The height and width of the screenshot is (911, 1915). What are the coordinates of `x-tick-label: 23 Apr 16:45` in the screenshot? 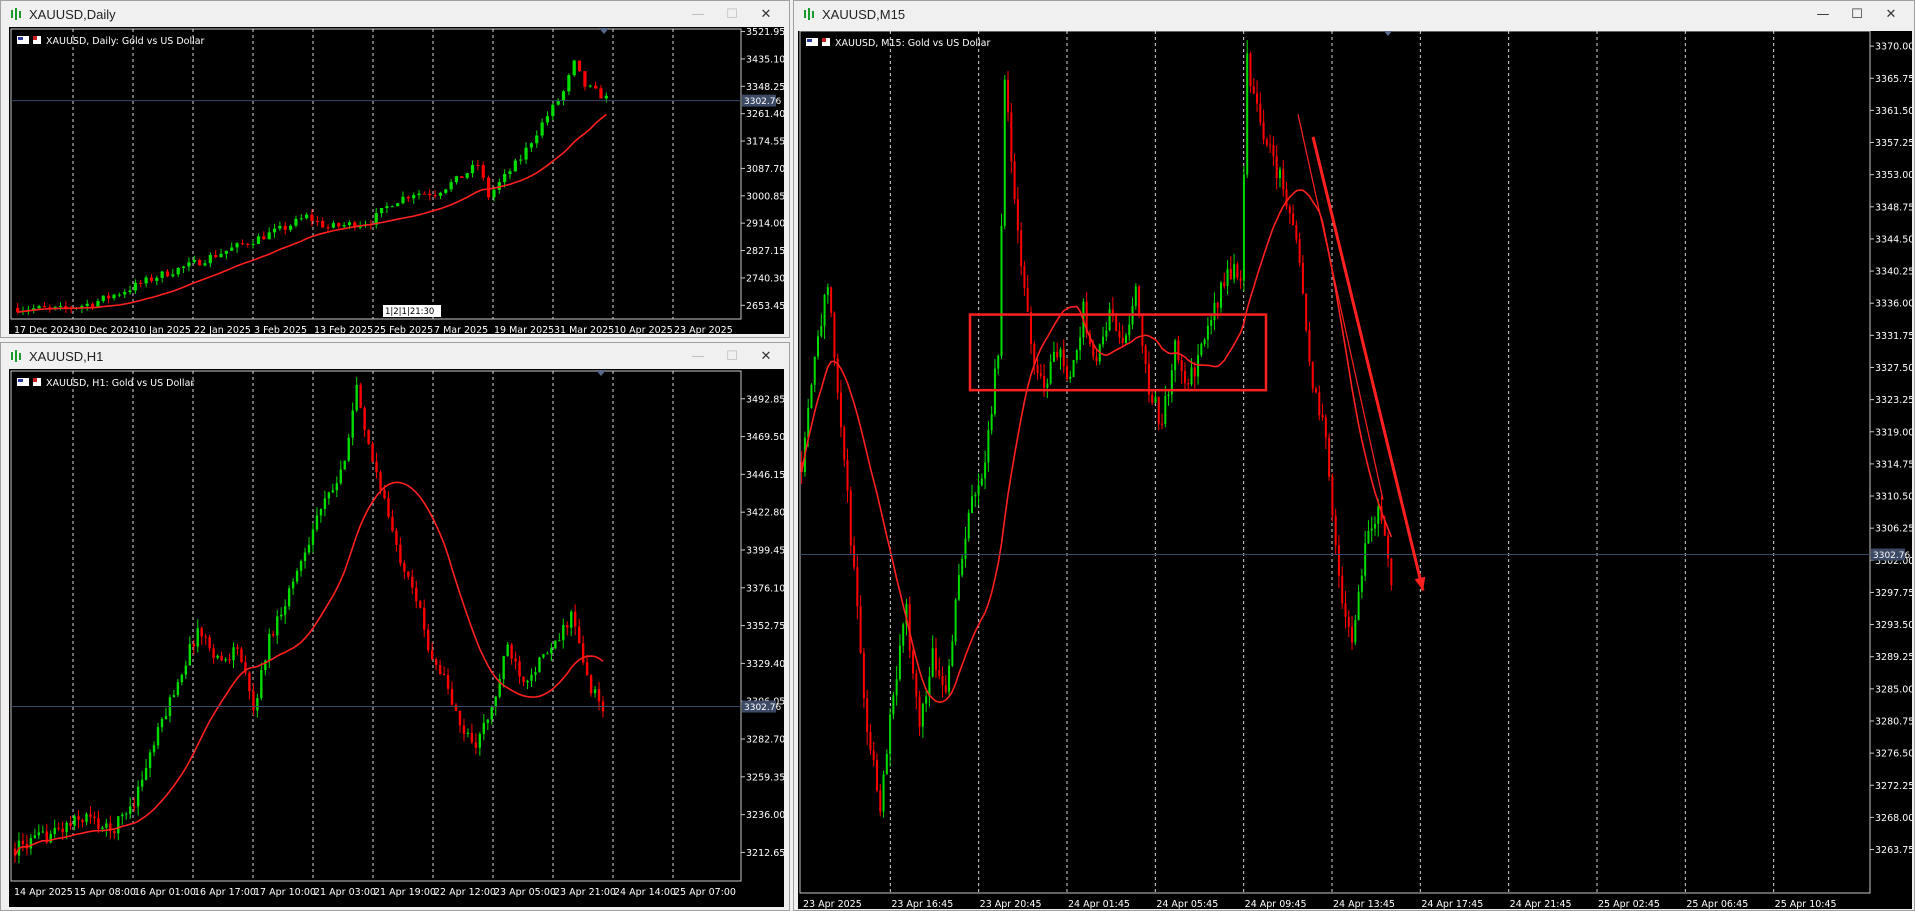 It's located at (922, 904).